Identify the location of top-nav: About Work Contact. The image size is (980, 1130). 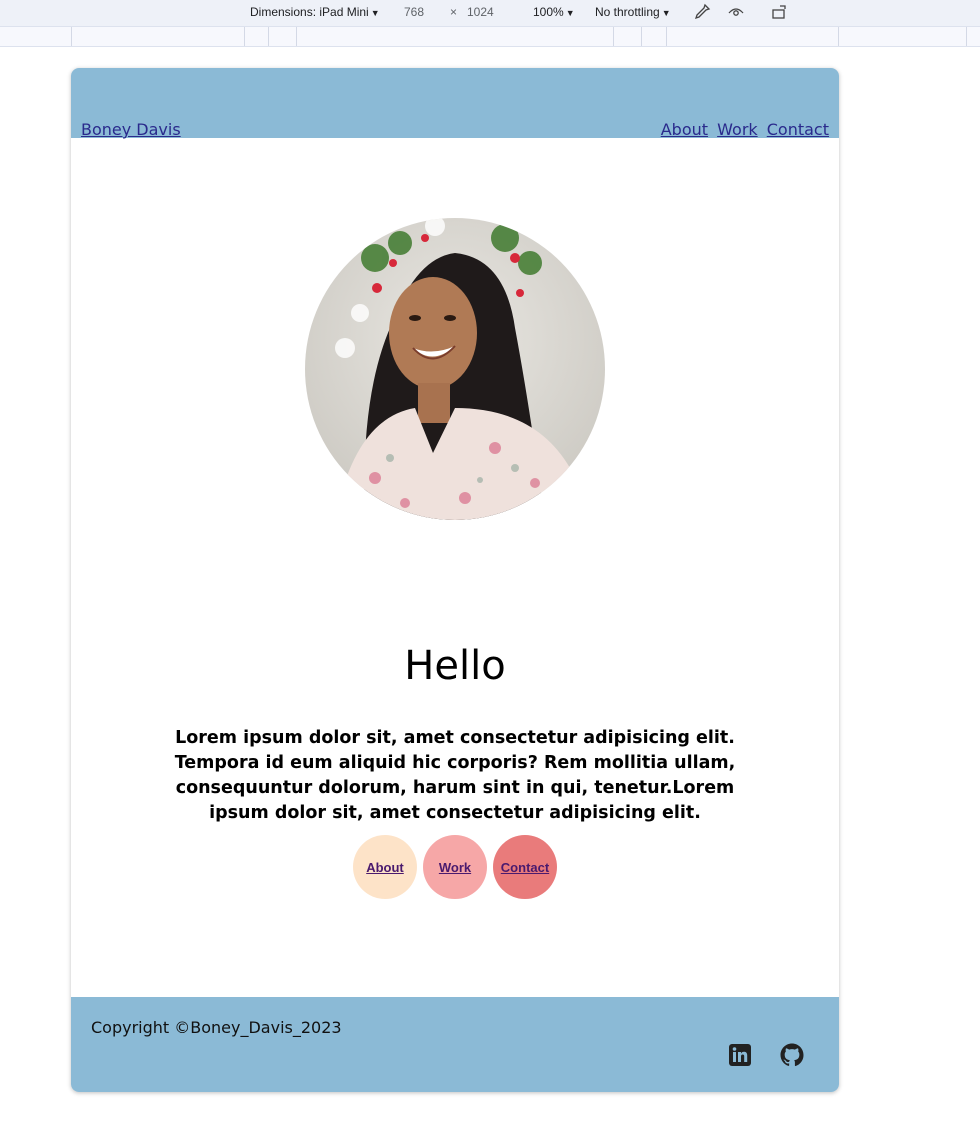
(743, 129).